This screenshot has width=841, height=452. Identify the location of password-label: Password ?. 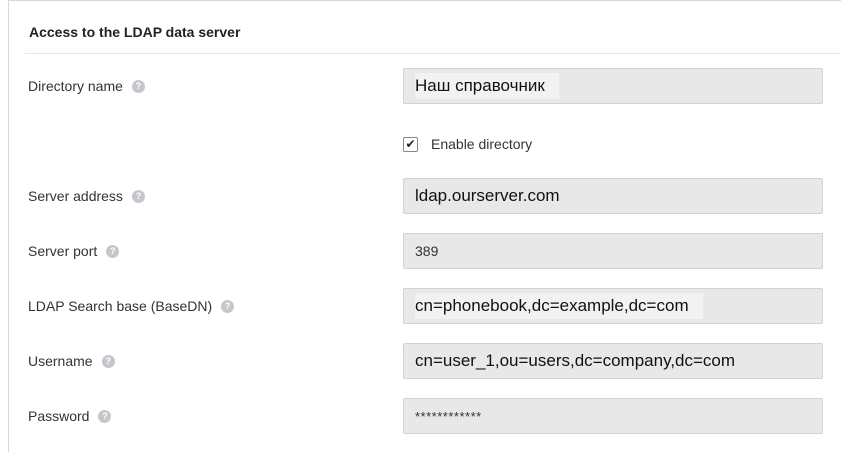
(70, 416).